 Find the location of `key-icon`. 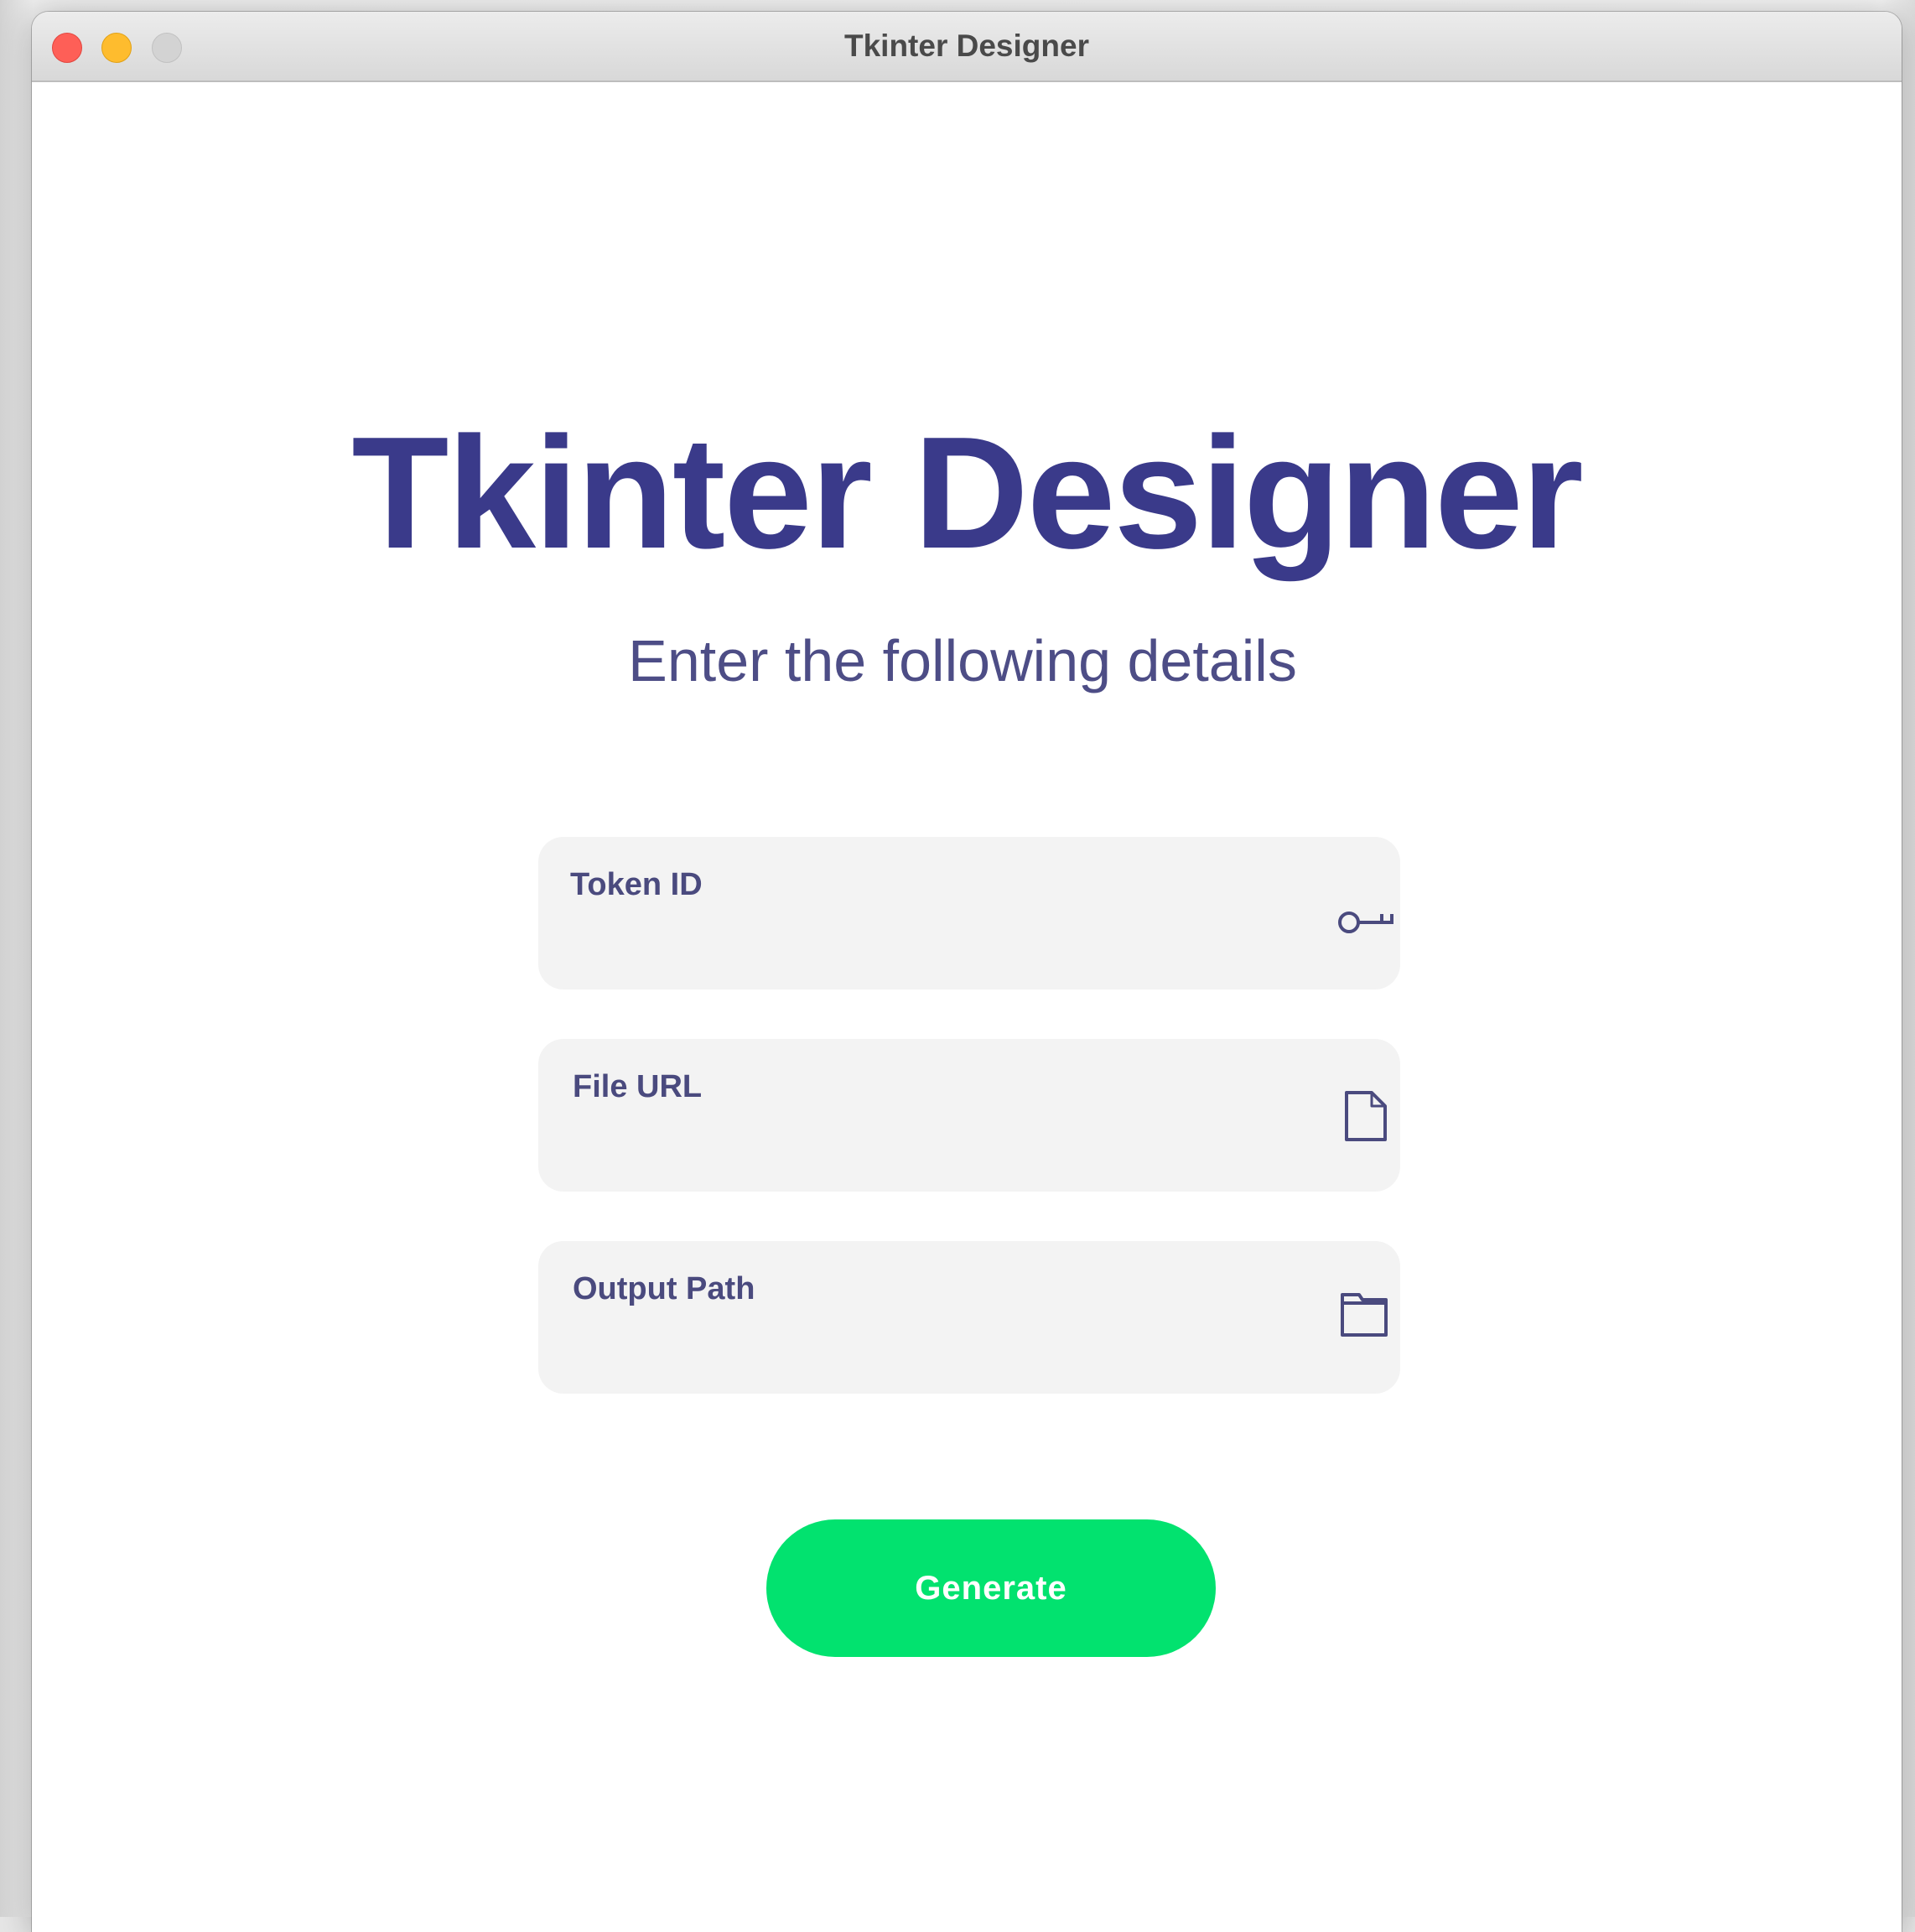

key-icon is located at coordinates (1366, 922).